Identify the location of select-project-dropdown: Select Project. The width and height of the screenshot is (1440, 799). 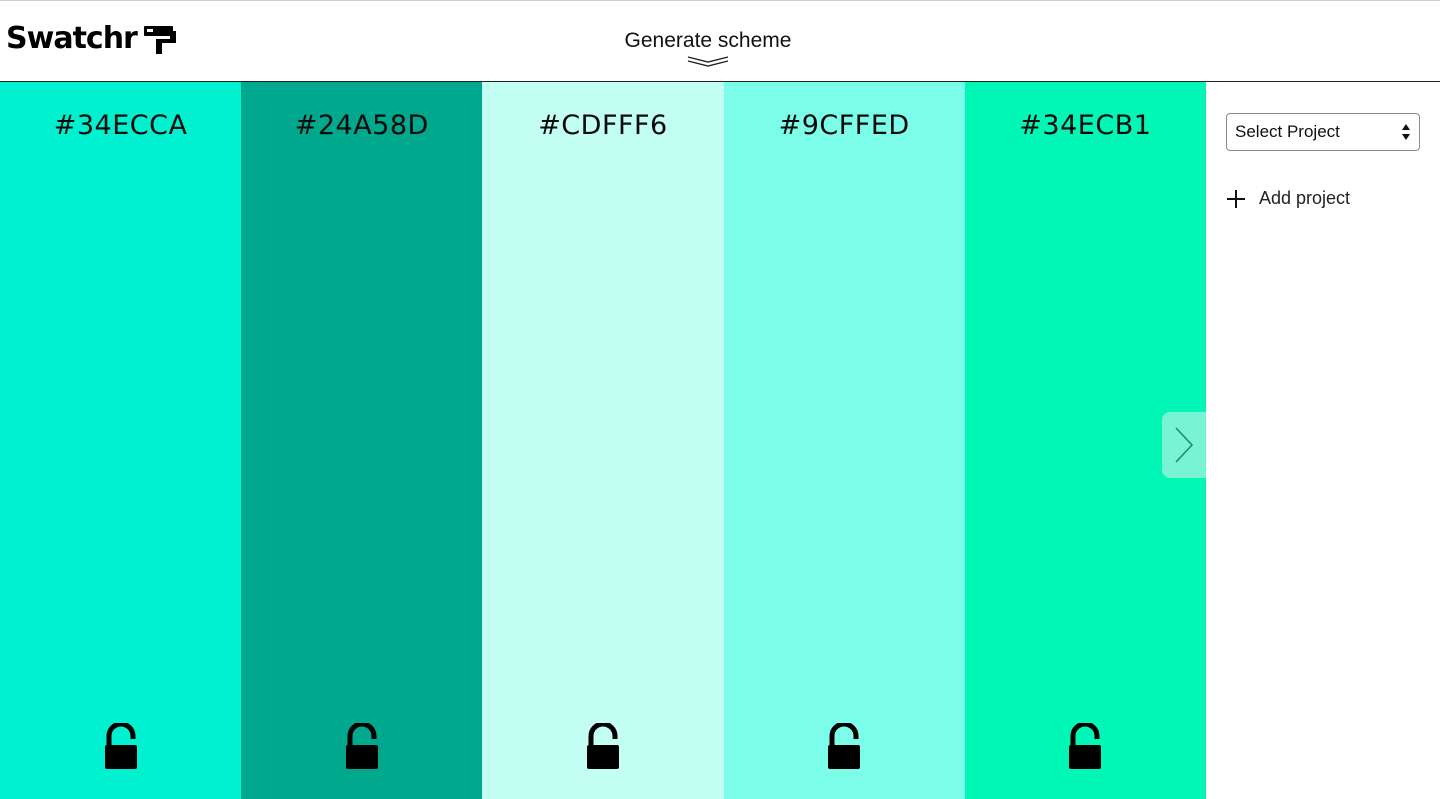
(1323, 132).